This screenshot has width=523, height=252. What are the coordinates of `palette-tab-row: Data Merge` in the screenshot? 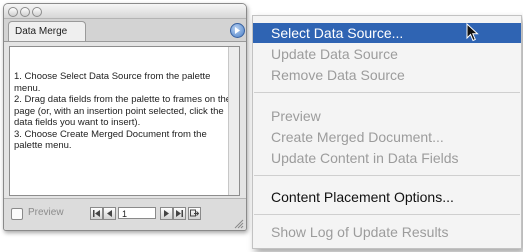 It's located at (125, 30).